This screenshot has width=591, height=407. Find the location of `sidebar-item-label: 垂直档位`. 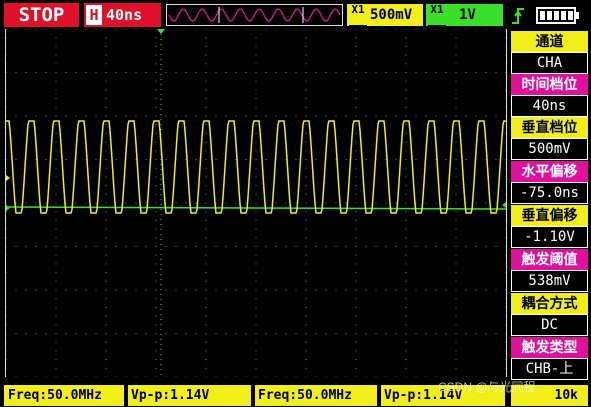

sidebar-item-label: 垂直档位 is located at coordinates (549, 128).